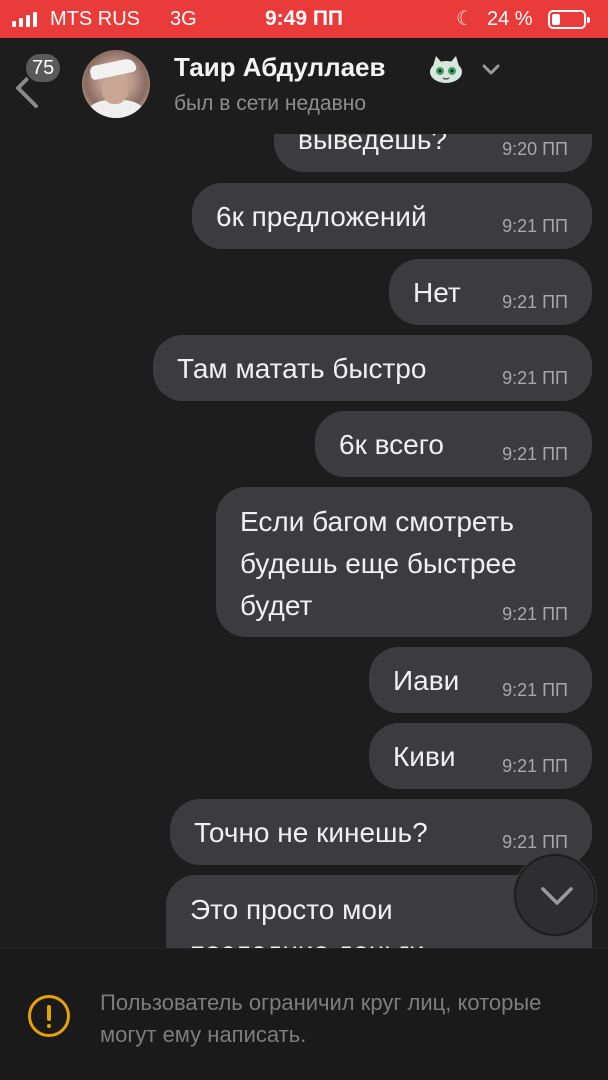 The width and height of the screenshot is (608, 1080). Describe the element at coordinates (270, 103) in the screenshot. I see `contact-status: был в сети недавно` at that location.